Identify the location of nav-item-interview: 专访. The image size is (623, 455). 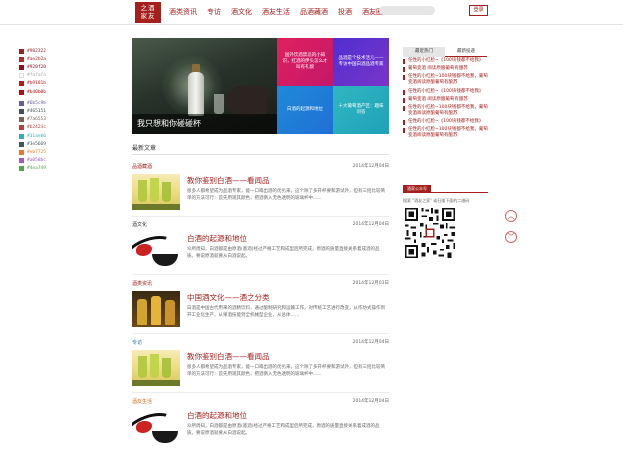
(214, 12).